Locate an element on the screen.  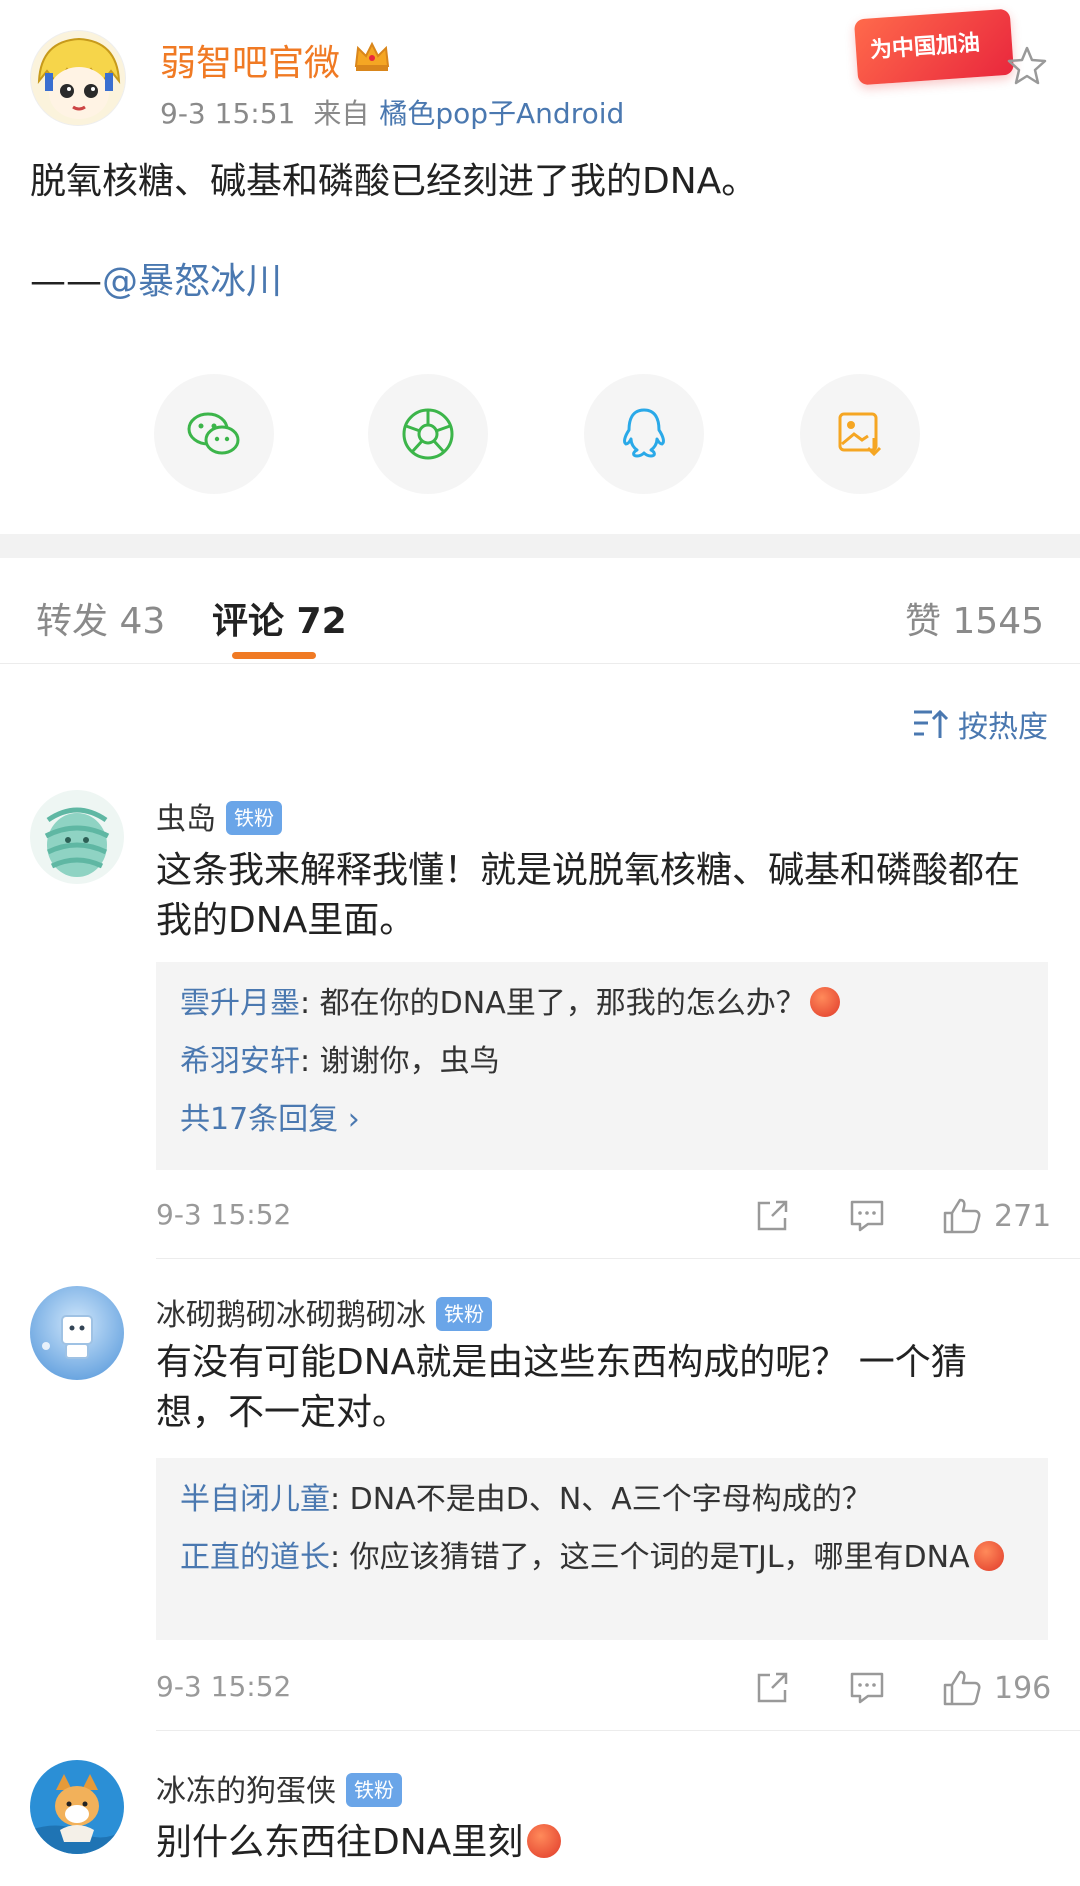
moments-icon is located at coordinates (428, 434).